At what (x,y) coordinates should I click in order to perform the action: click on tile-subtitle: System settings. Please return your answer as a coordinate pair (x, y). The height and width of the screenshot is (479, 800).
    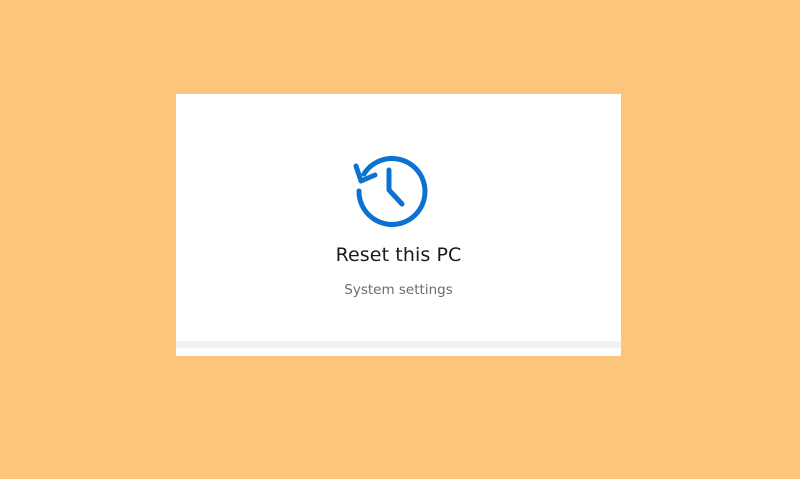
    Looking at the image, I should click on (398, 290).